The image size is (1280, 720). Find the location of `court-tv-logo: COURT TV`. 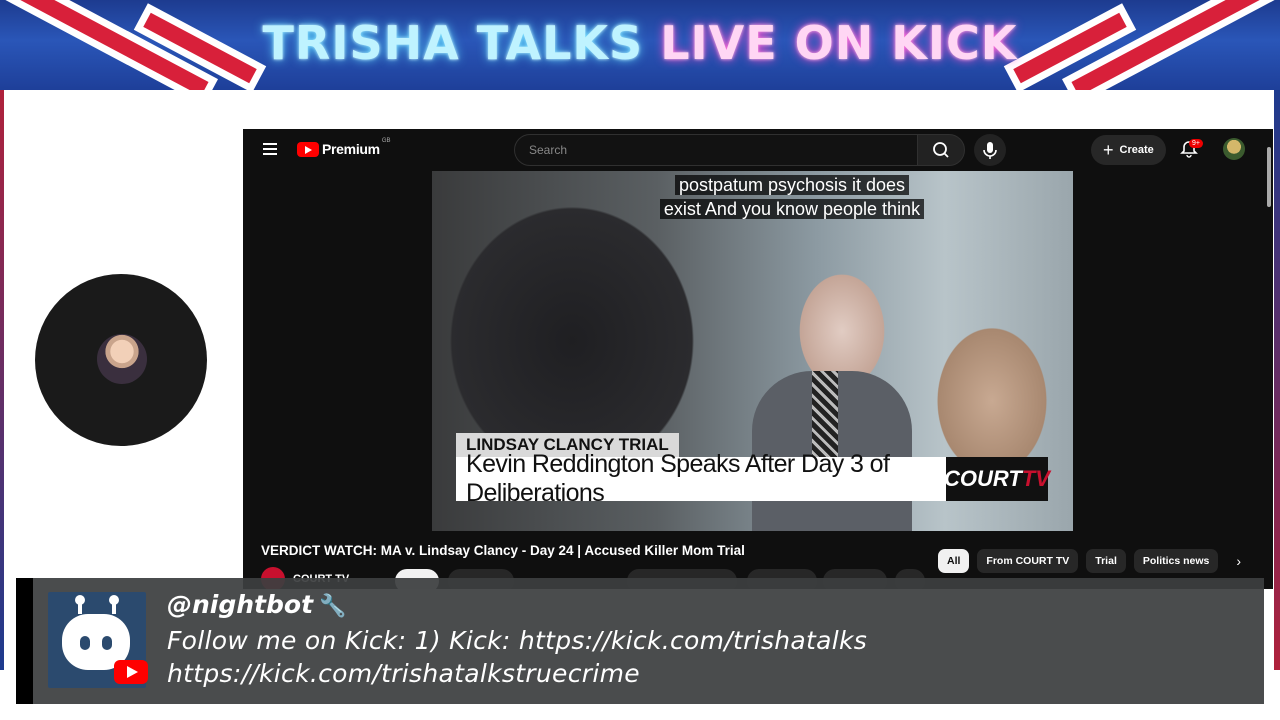

court-tv-logo: COURT TV is located at coordinates (997, 479).